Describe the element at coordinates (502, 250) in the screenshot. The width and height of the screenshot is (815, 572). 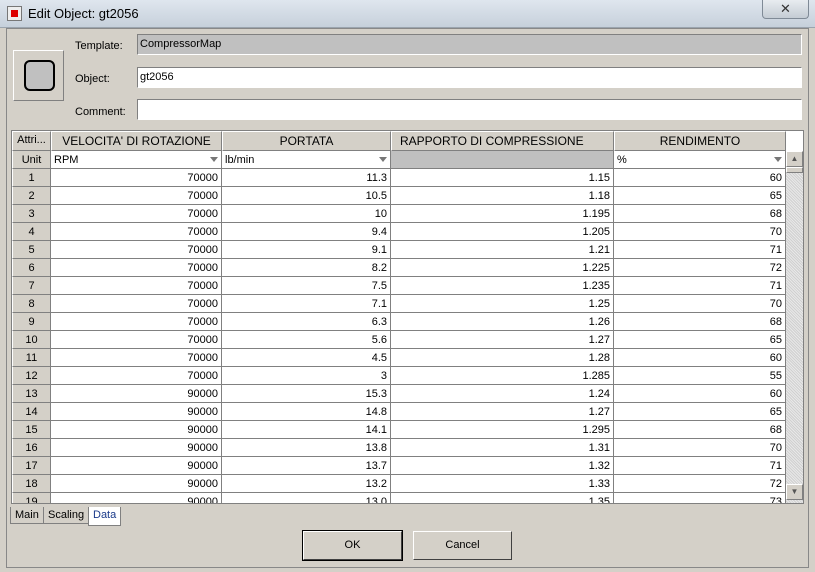
I see `table-cell: 1.21` at that location.